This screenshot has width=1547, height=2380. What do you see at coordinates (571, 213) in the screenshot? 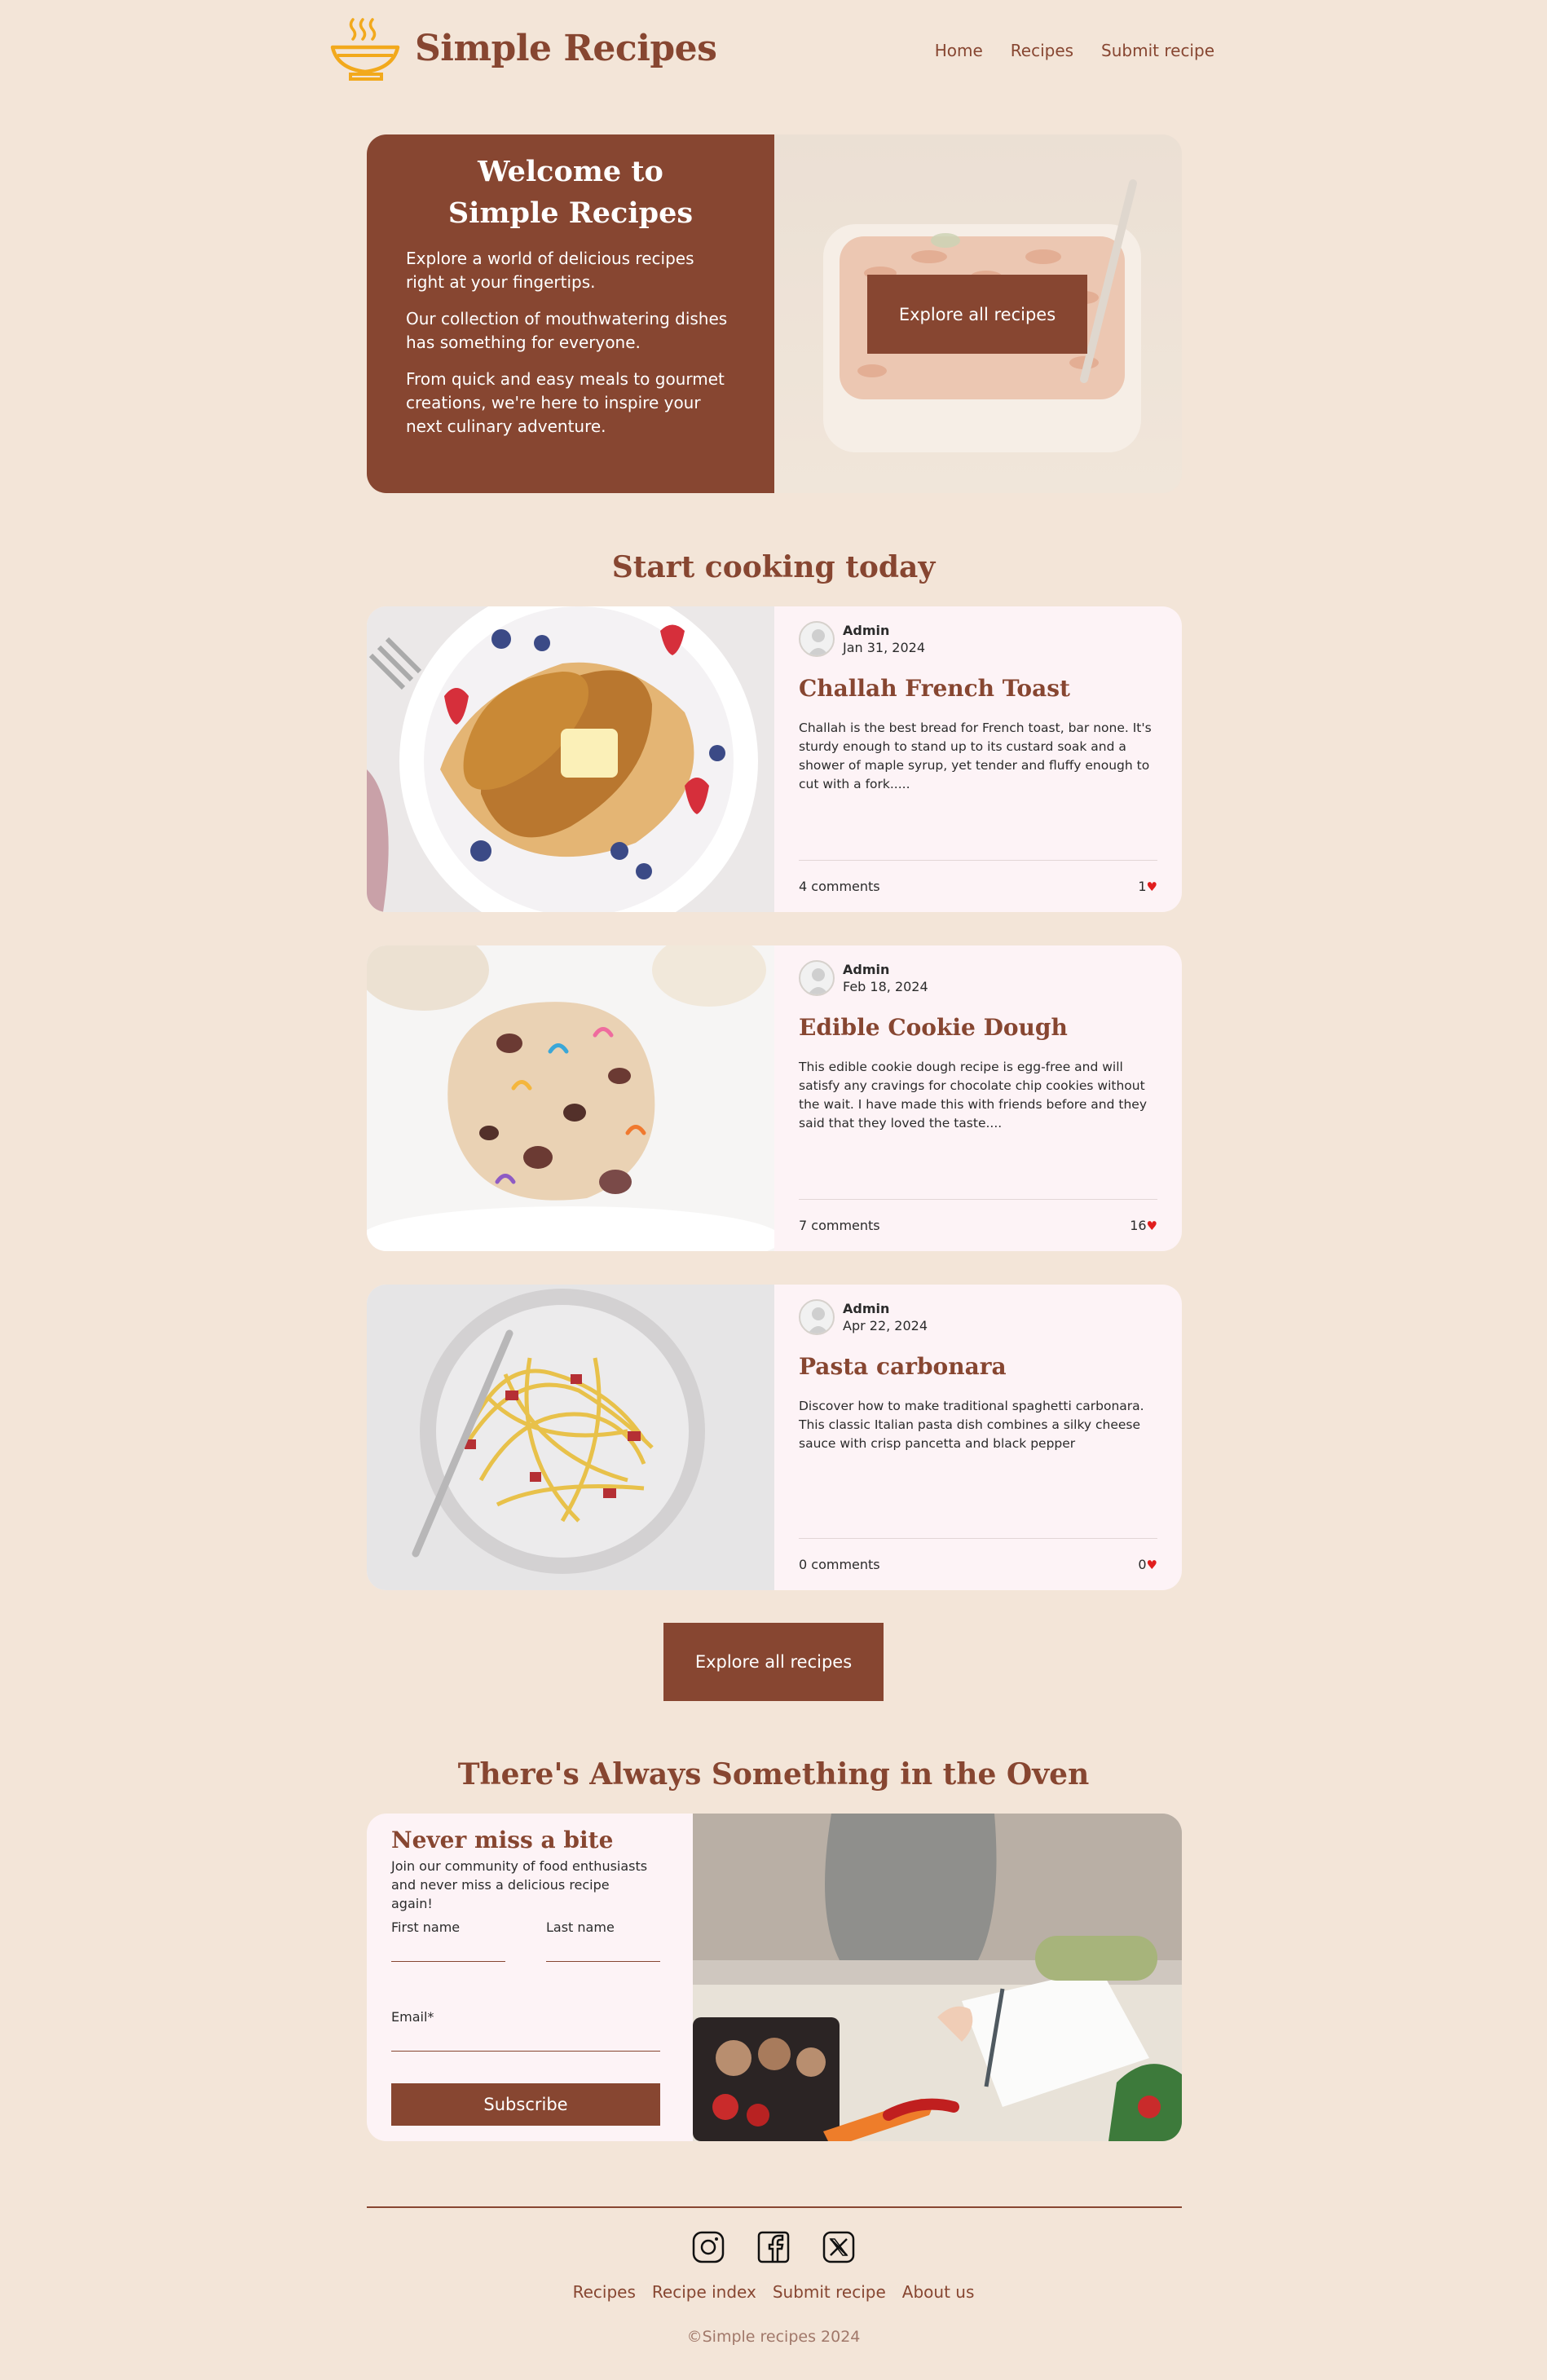
I see `hero-title-line2: Simple Recipes` at bounding box center [571, 213].